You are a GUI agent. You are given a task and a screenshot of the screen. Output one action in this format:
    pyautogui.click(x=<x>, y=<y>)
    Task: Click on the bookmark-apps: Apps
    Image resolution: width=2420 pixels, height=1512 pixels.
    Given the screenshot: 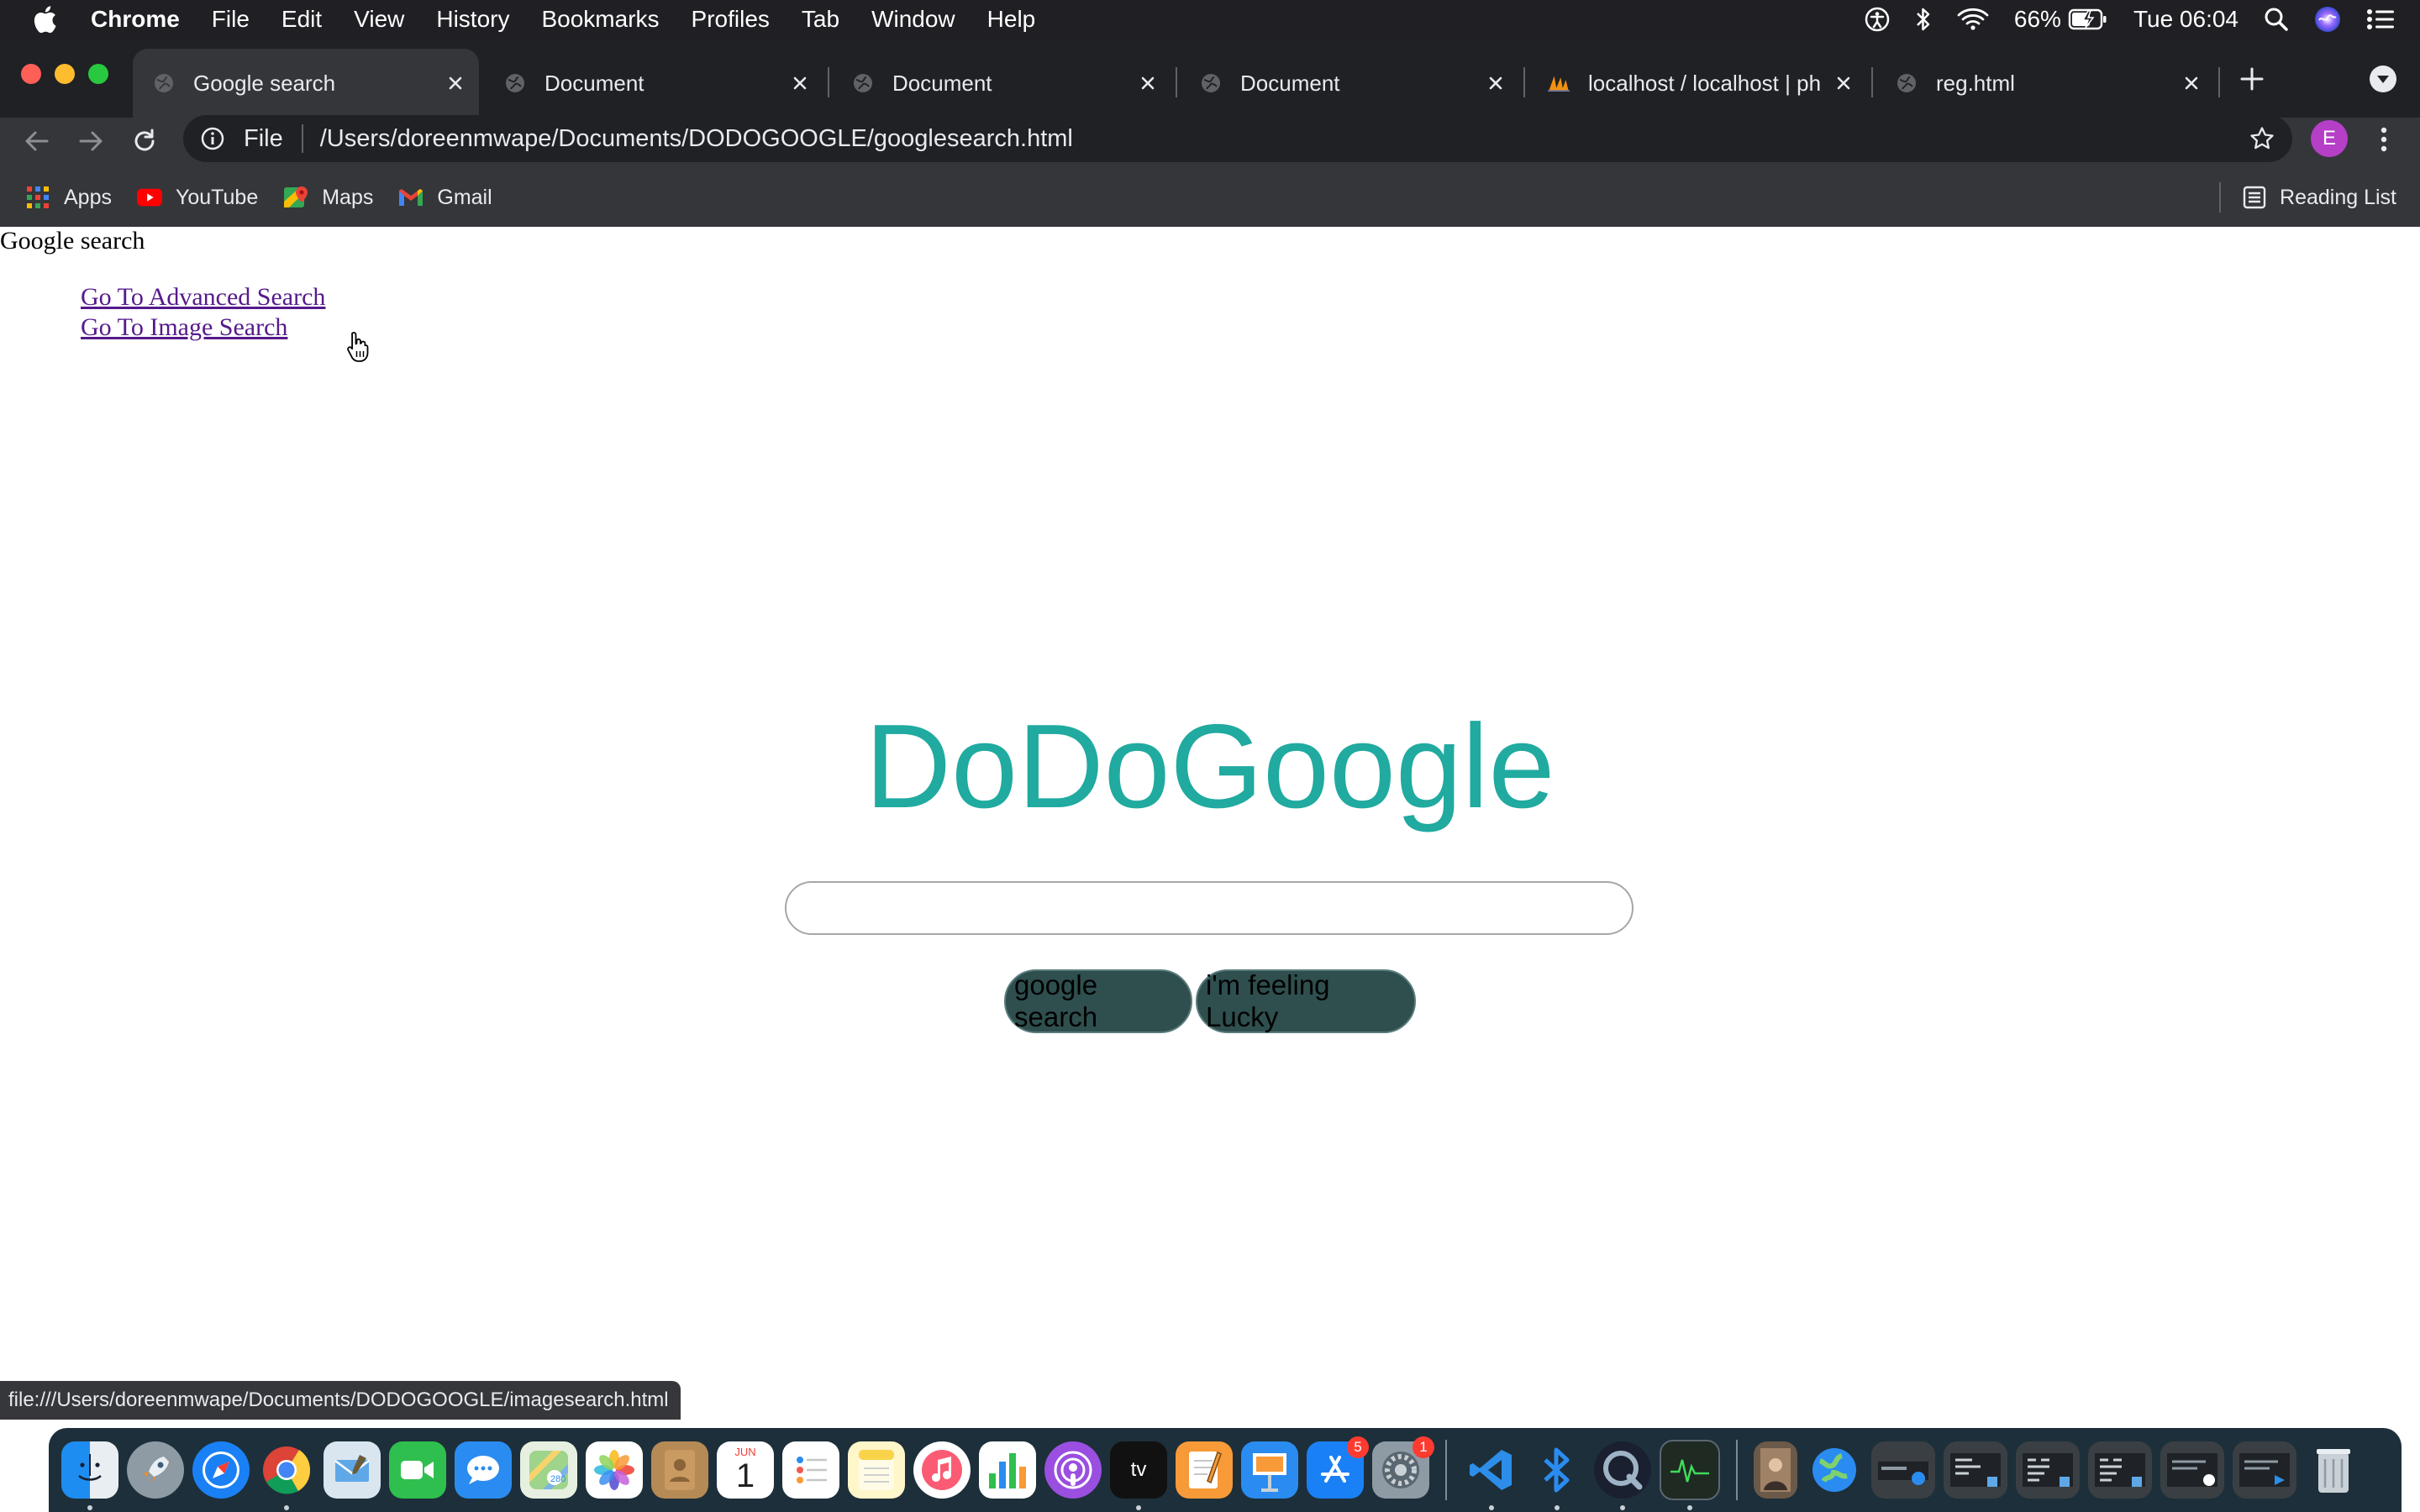 What is the action you would take?
    pyautogui.click(x=68, y=197)
    